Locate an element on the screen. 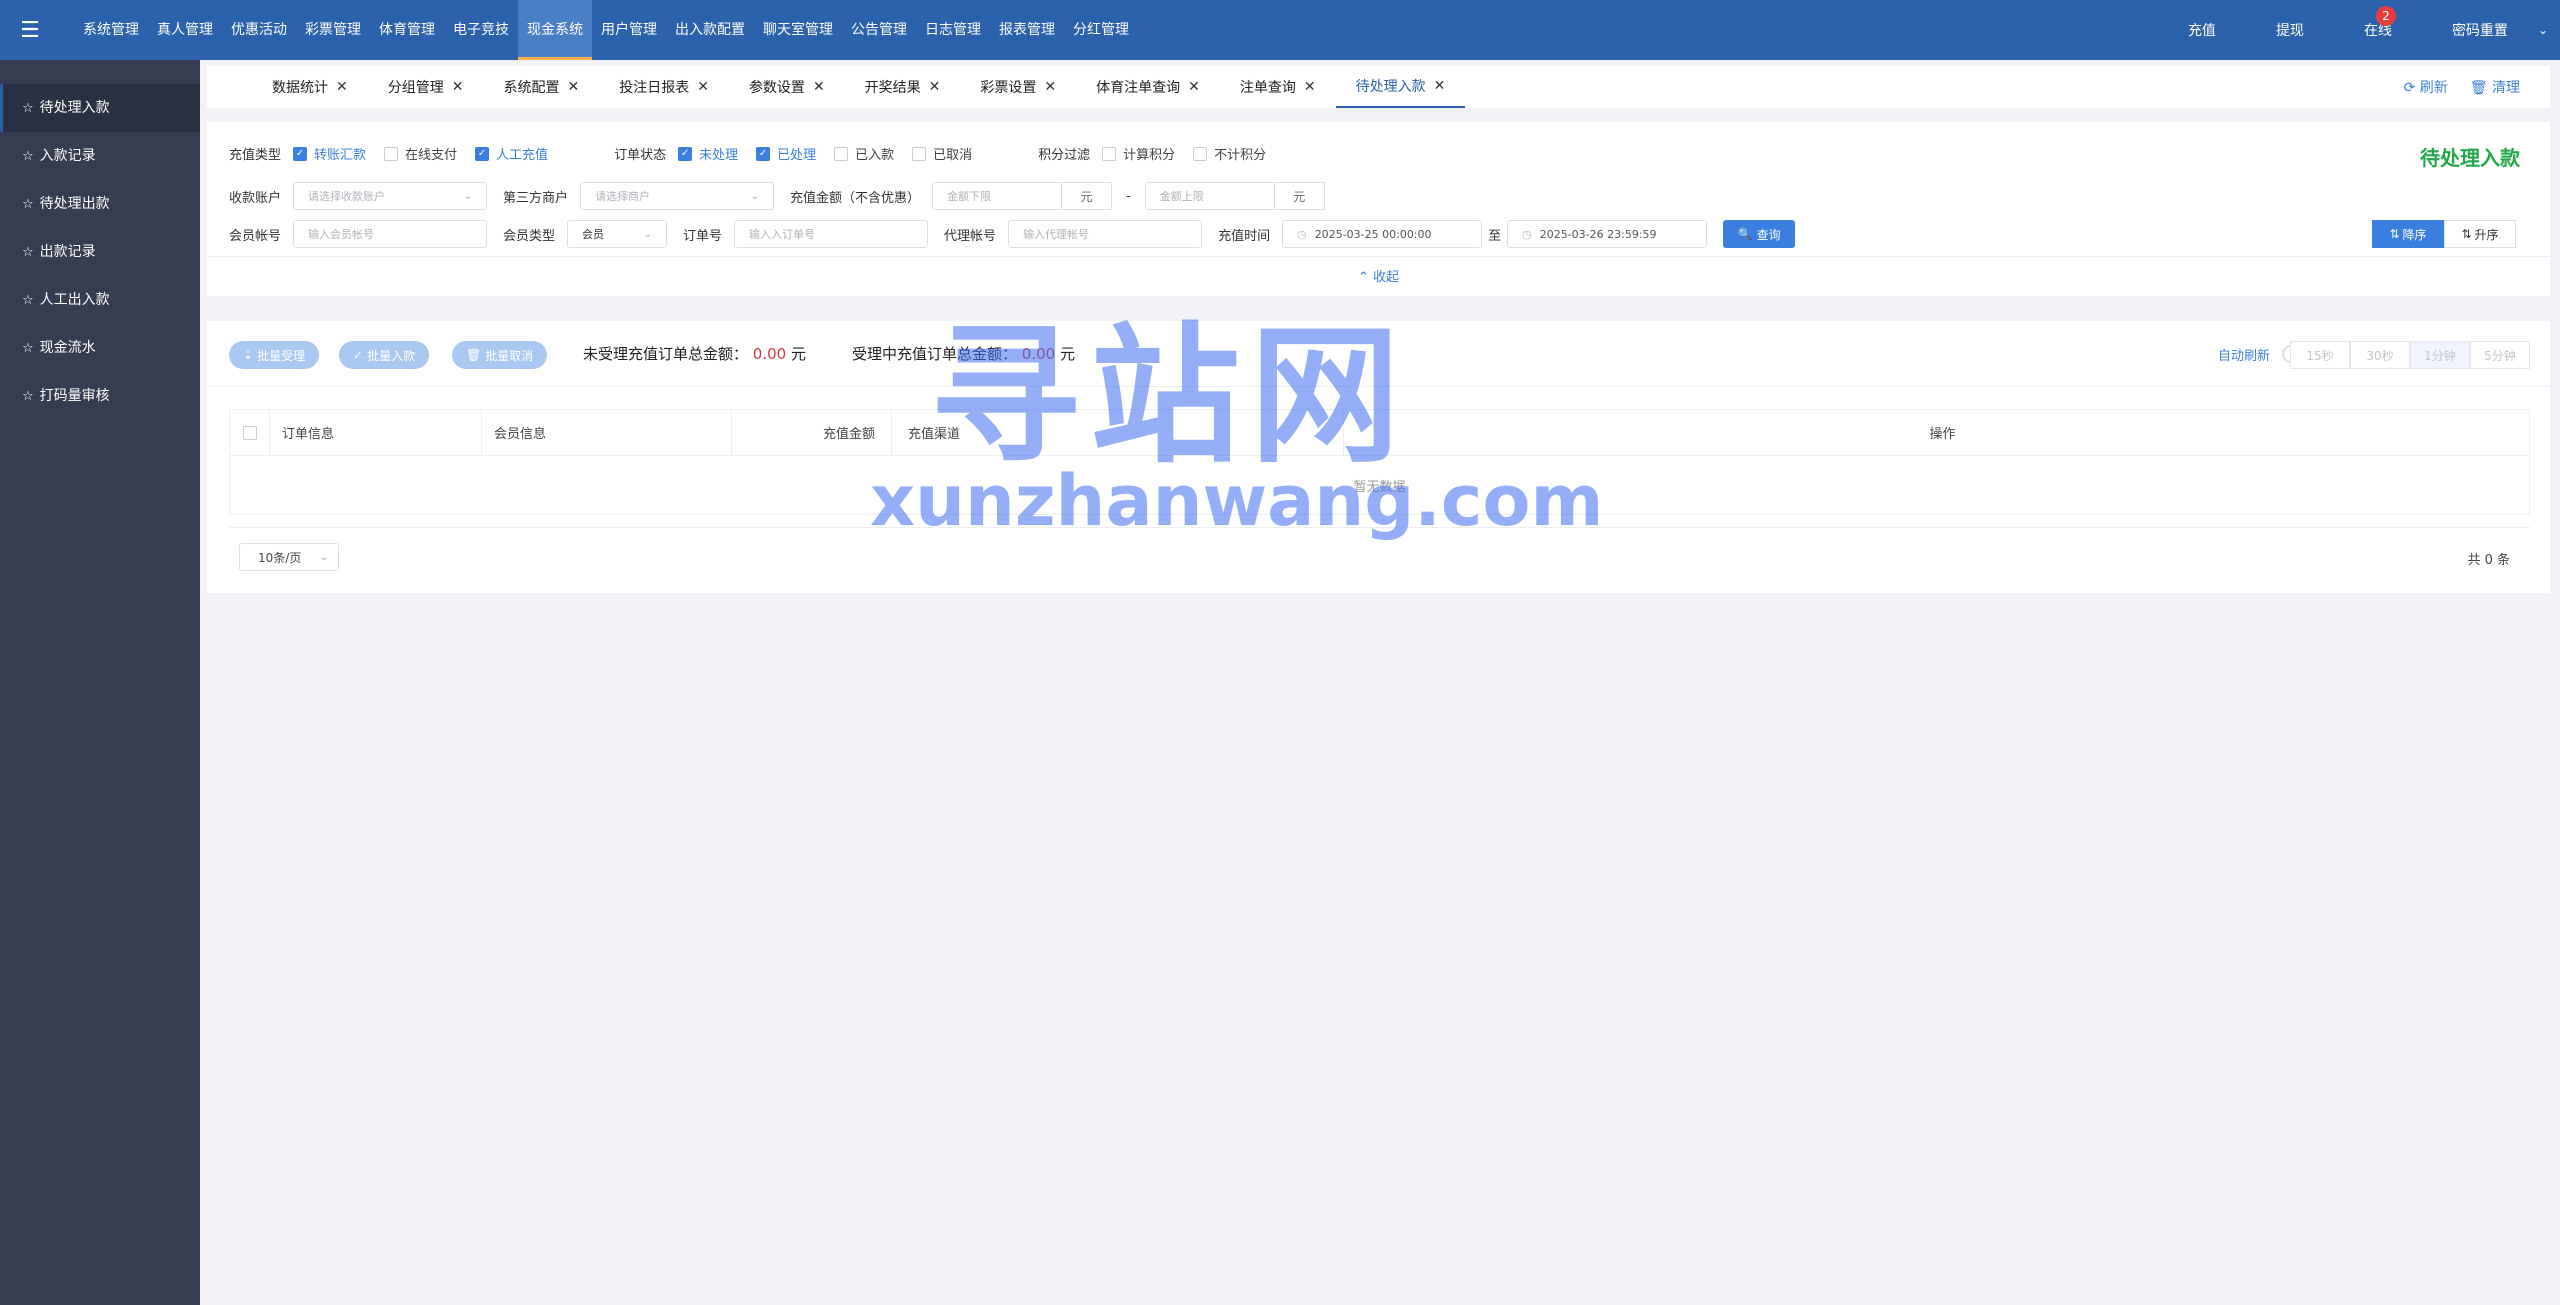 The width and height of the screenshot is (2560, 1305). select-all-checkbox is located at coordinates (249, 432).